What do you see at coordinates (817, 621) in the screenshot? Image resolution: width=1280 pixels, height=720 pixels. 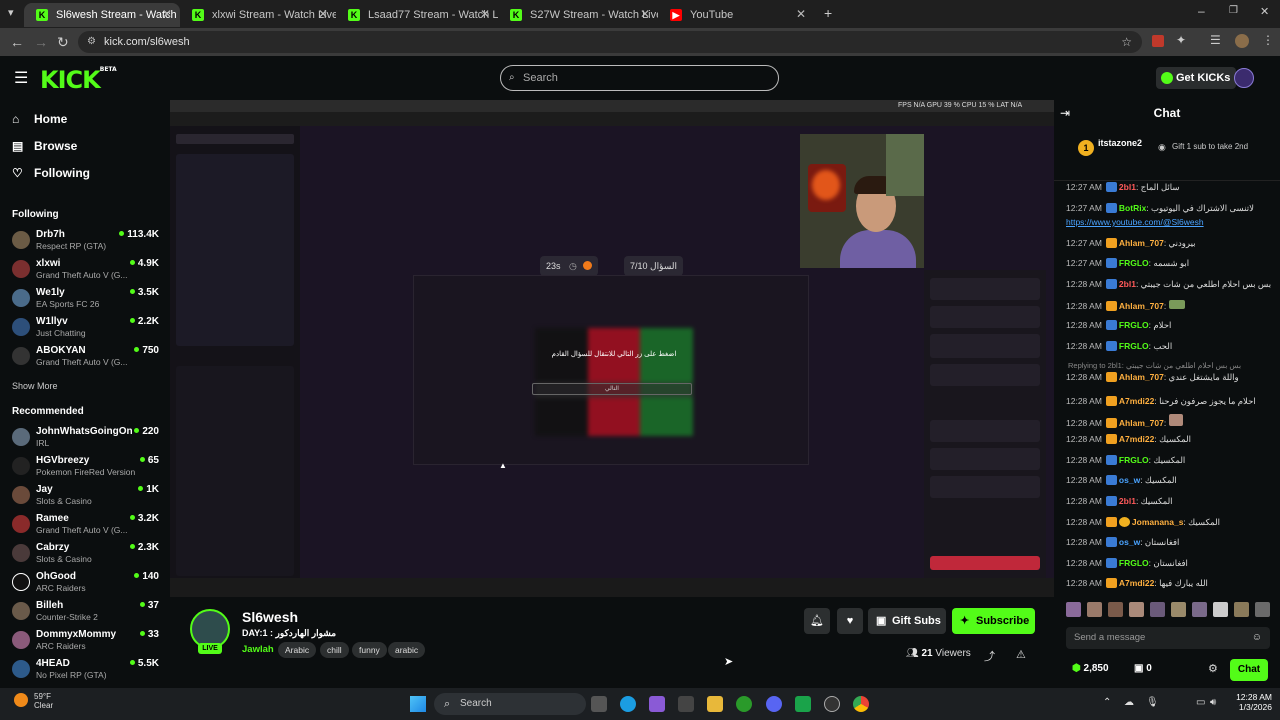 I see `notification-bell-button: 🔔︎` at bounding box center [817, 621].